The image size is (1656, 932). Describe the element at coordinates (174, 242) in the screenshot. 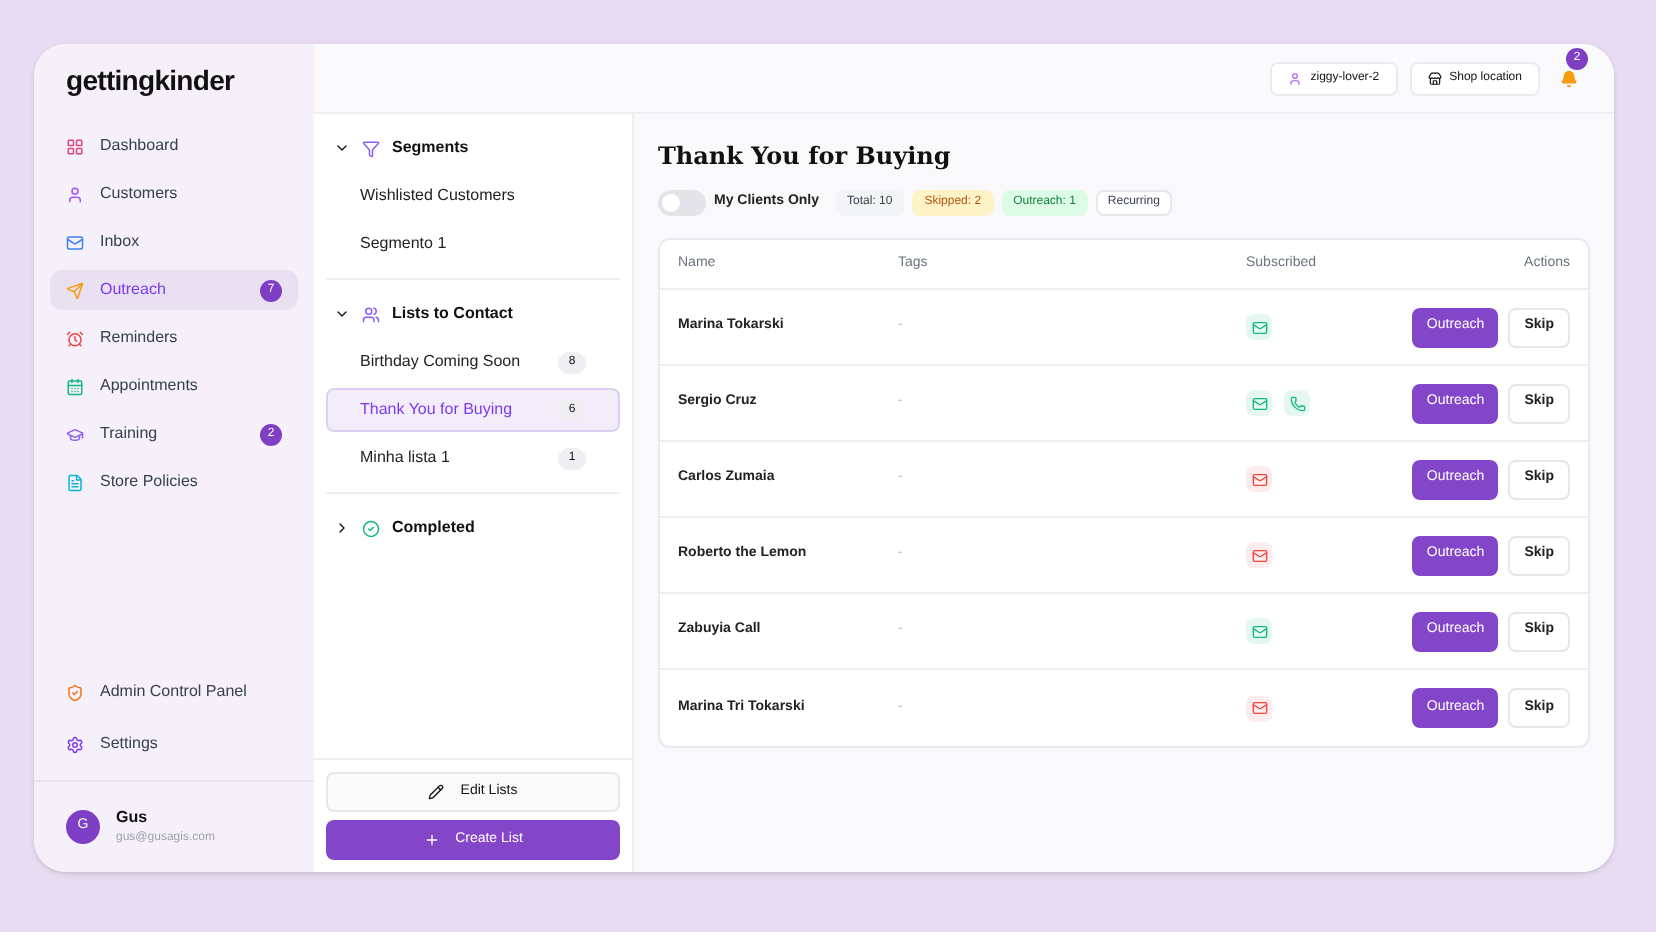

I see `nav-item: Inbox` at that location.